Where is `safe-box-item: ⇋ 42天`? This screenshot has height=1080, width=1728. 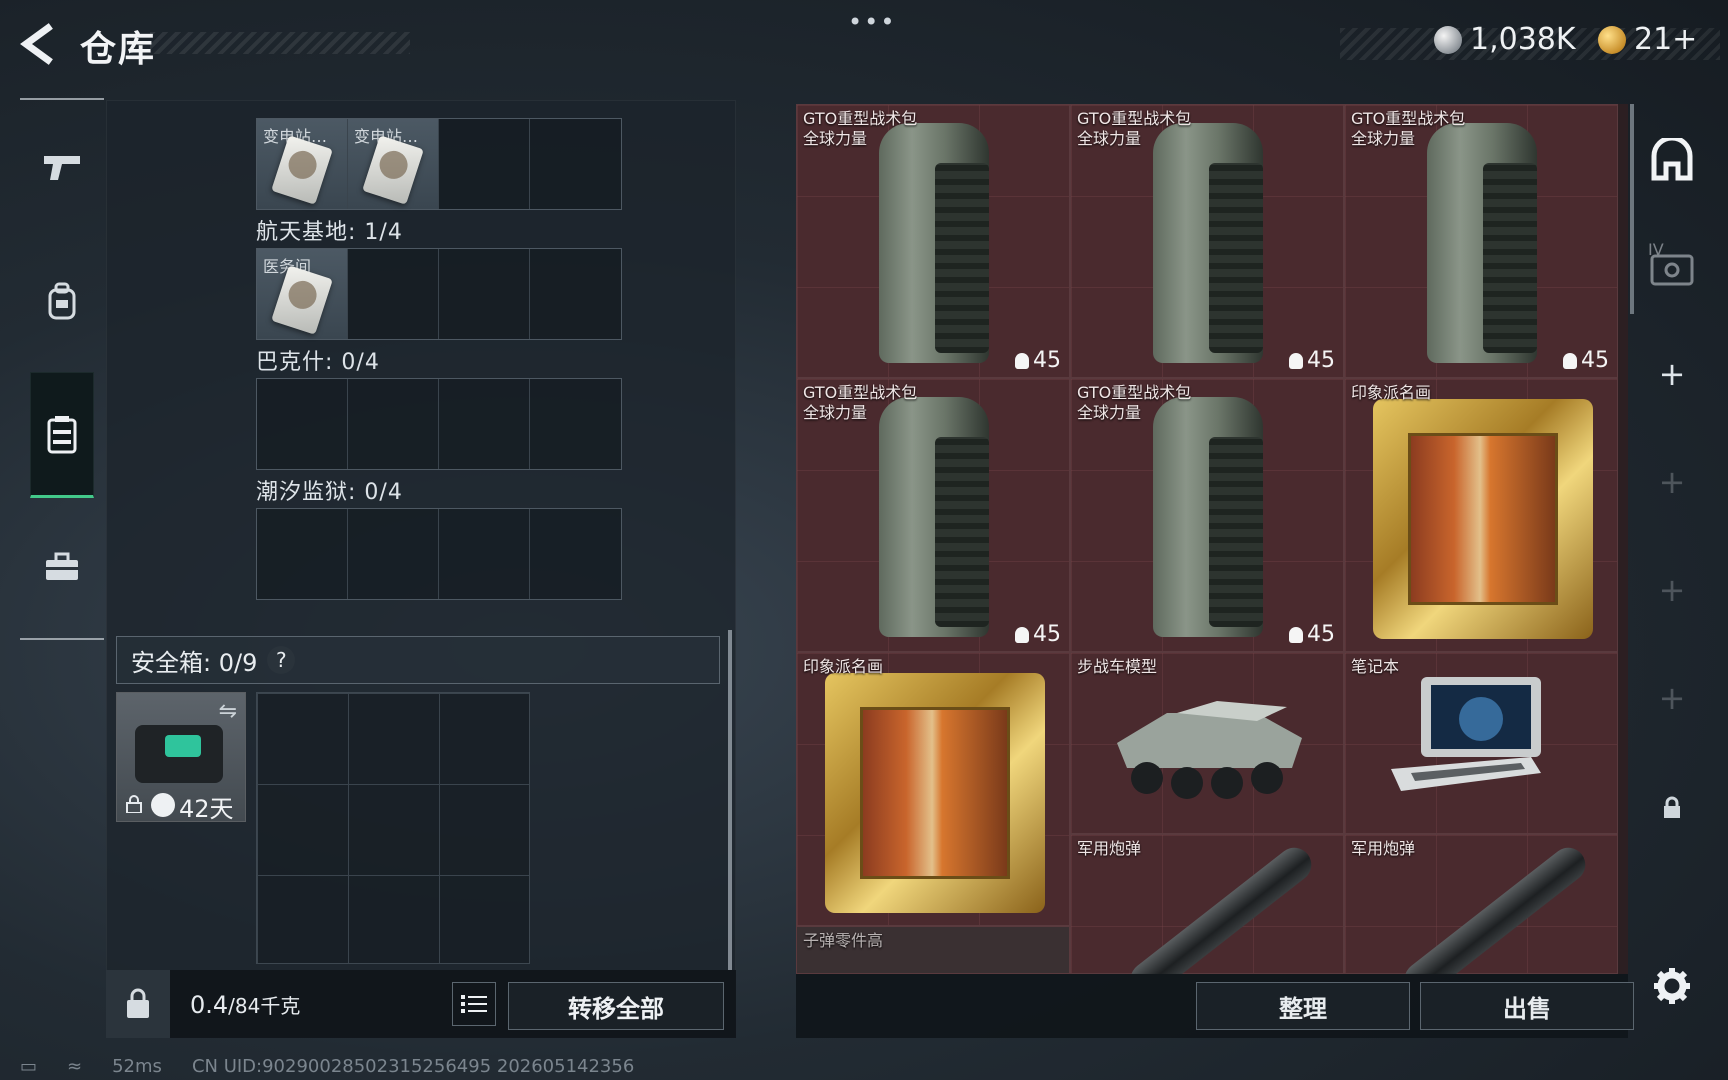 safe-box-item: ⇋ 42天 is located at coordinates (181, 757).